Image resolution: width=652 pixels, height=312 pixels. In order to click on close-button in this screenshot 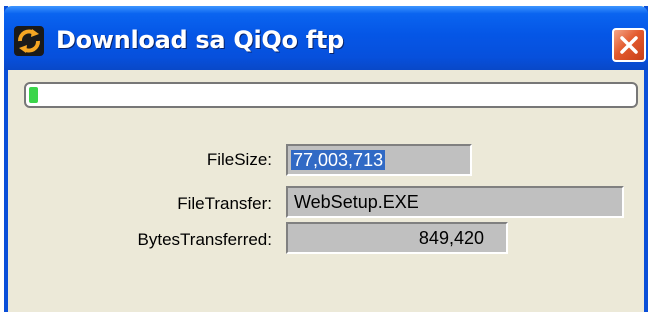, I will do `click(629, 45)`.